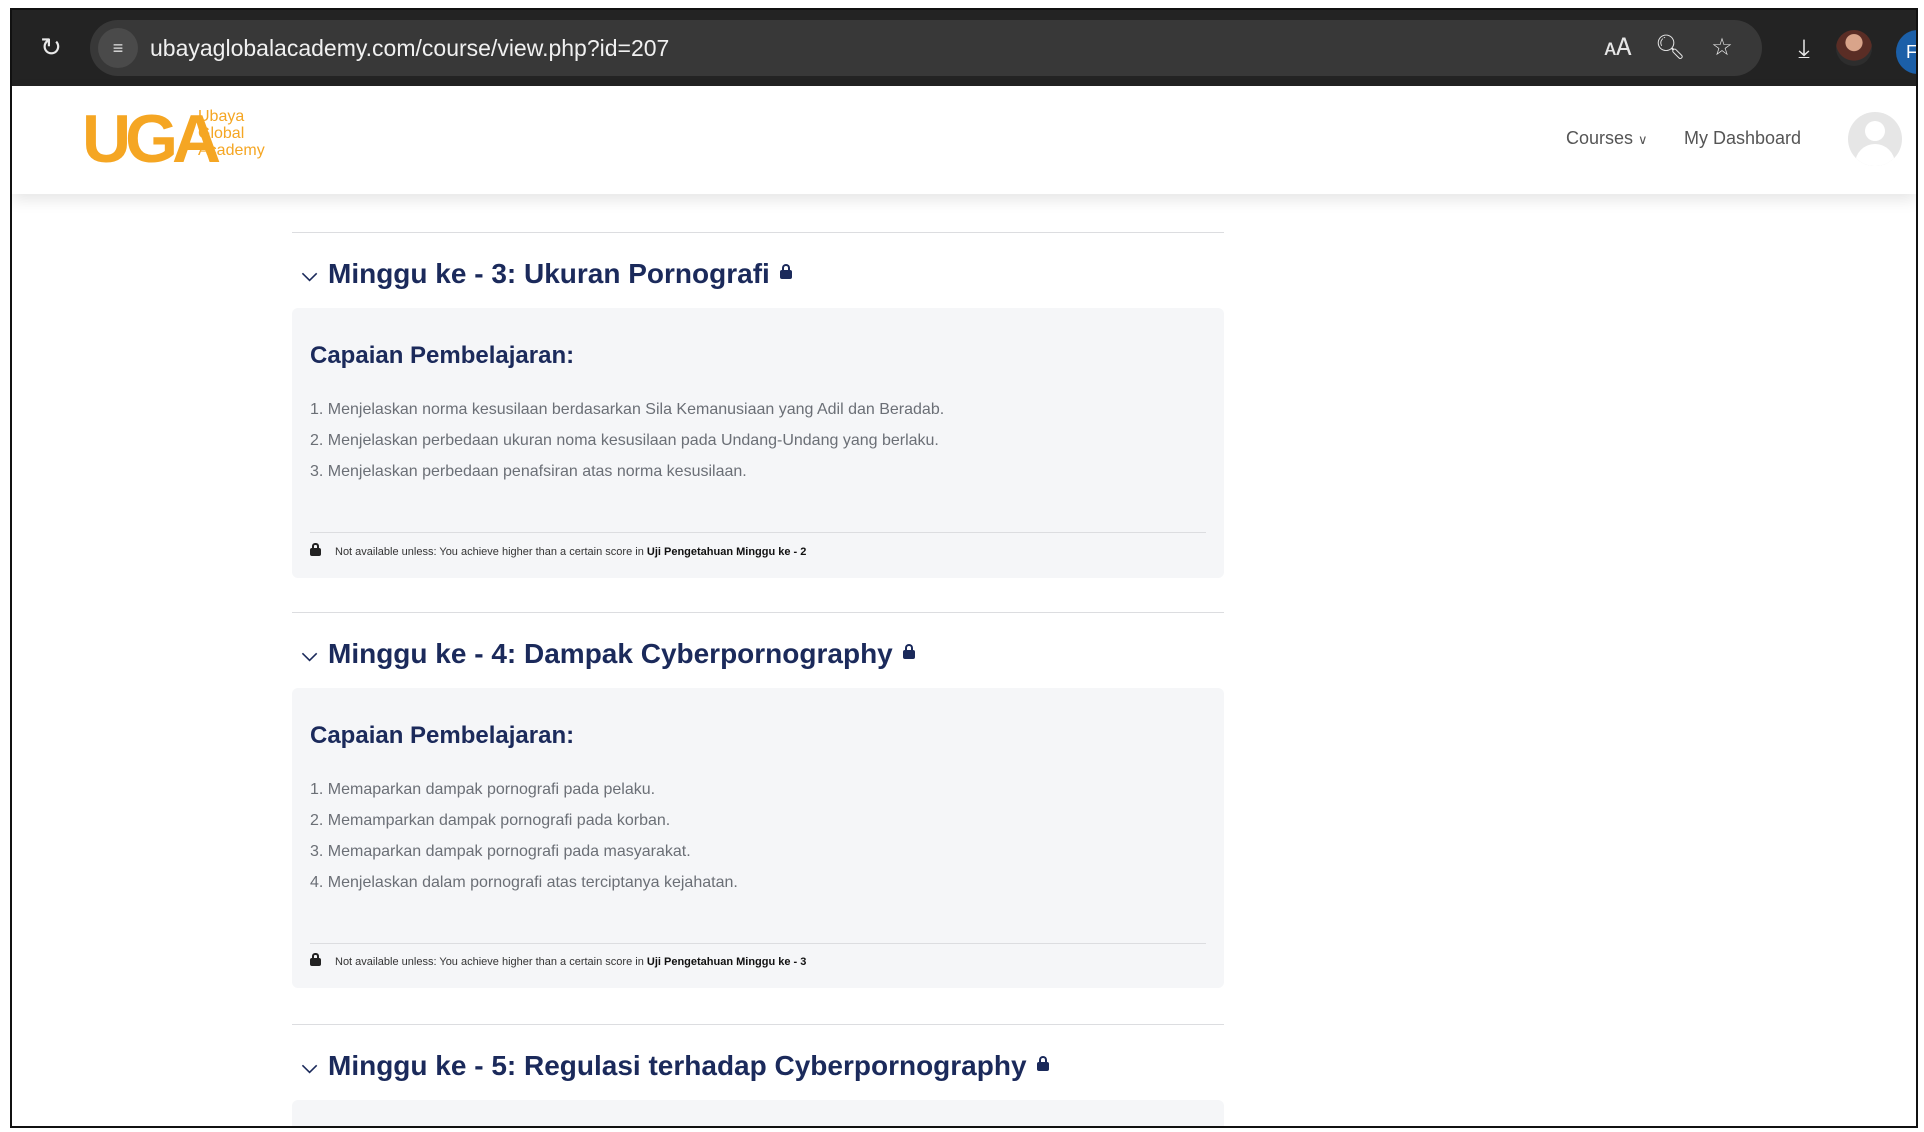 The width and height of the screenshot is (1924, 1132). I want to click on user-avatar, so click(1875, 139).